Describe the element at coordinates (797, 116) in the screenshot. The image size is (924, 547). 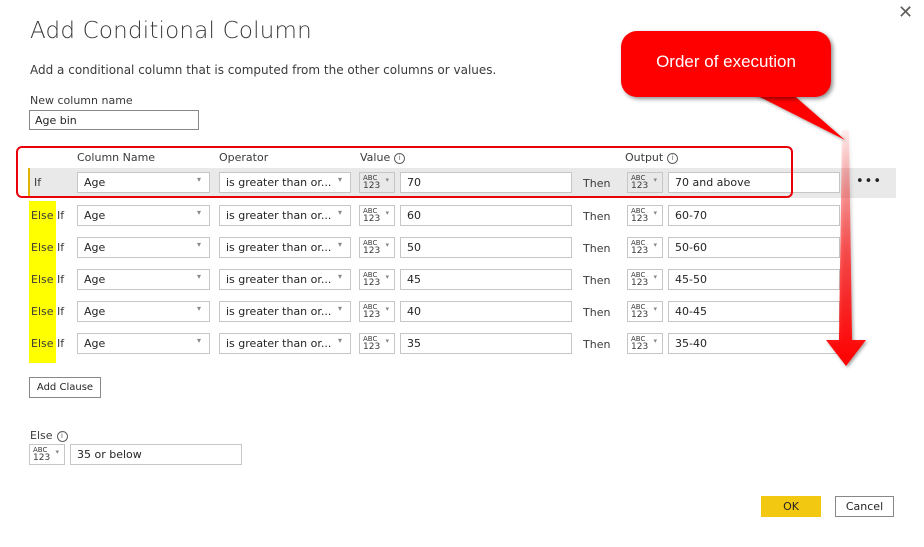
I see `callout-tail` at that location.